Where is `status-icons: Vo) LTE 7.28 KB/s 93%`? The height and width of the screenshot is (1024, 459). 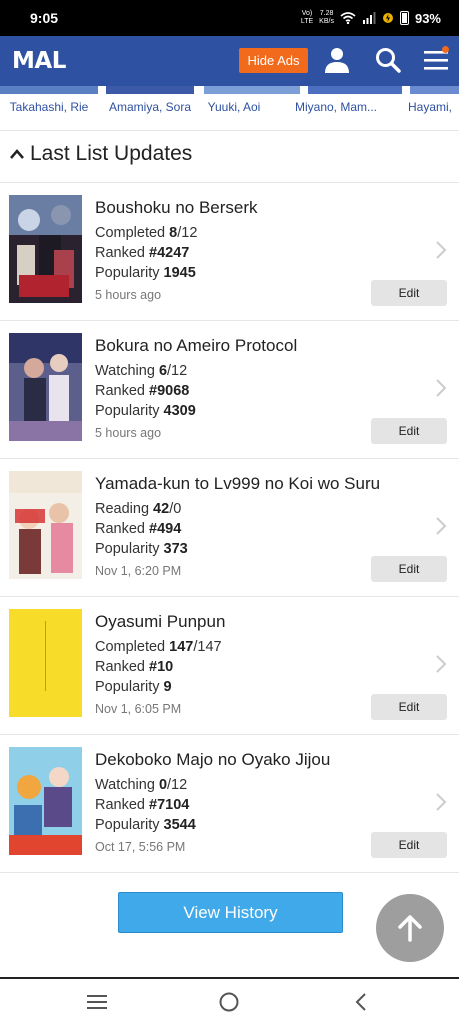
status-icons: Vo) LTE 7.28 KB/s 93% is located at coordinates (371, 18).